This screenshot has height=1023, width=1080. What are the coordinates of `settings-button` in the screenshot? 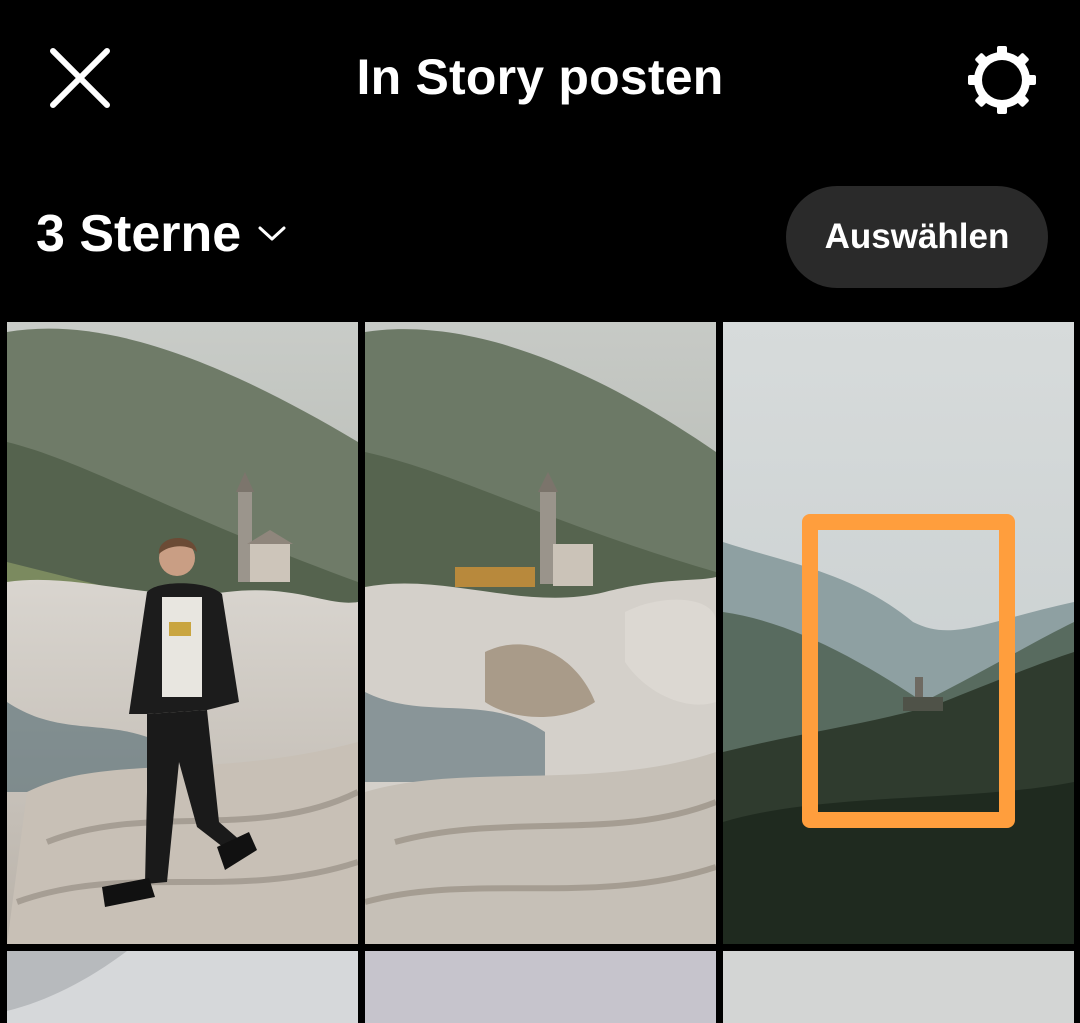 It's located at (1002, 80).